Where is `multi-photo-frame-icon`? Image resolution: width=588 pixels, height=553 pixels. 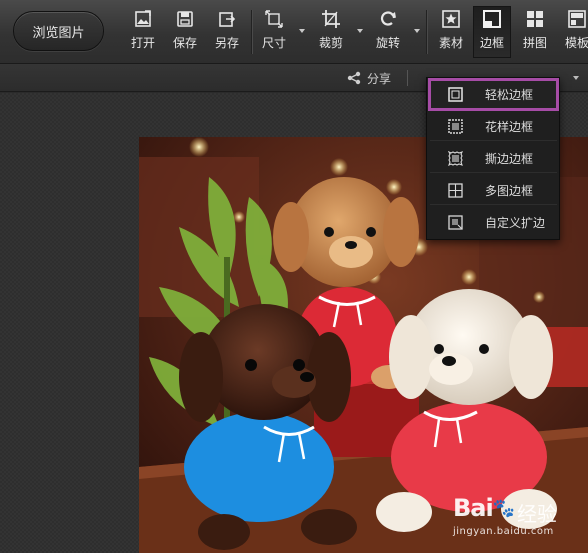
multi-photo-frame-icon is located at coordinates (455, 190).